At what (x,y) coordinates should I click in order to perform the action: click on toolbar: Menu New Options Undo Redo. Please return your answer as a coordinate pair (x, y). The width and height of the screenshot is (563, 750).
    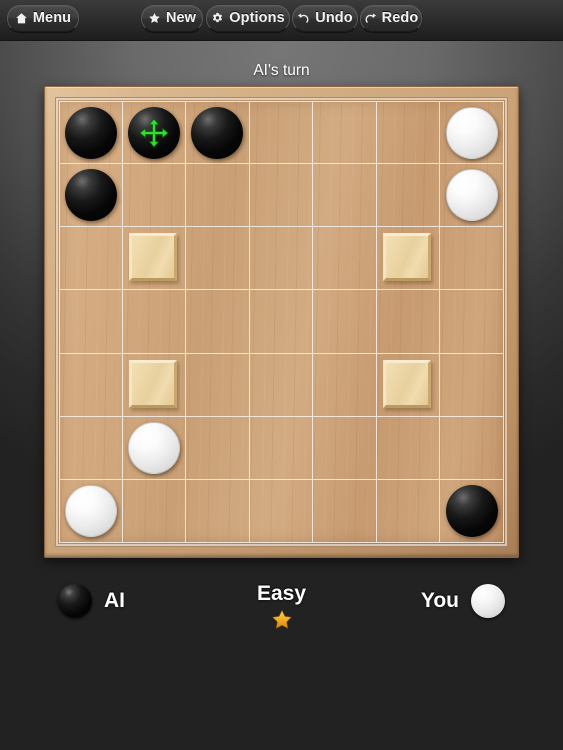
    Looking at the image, I should click on (281, 20).